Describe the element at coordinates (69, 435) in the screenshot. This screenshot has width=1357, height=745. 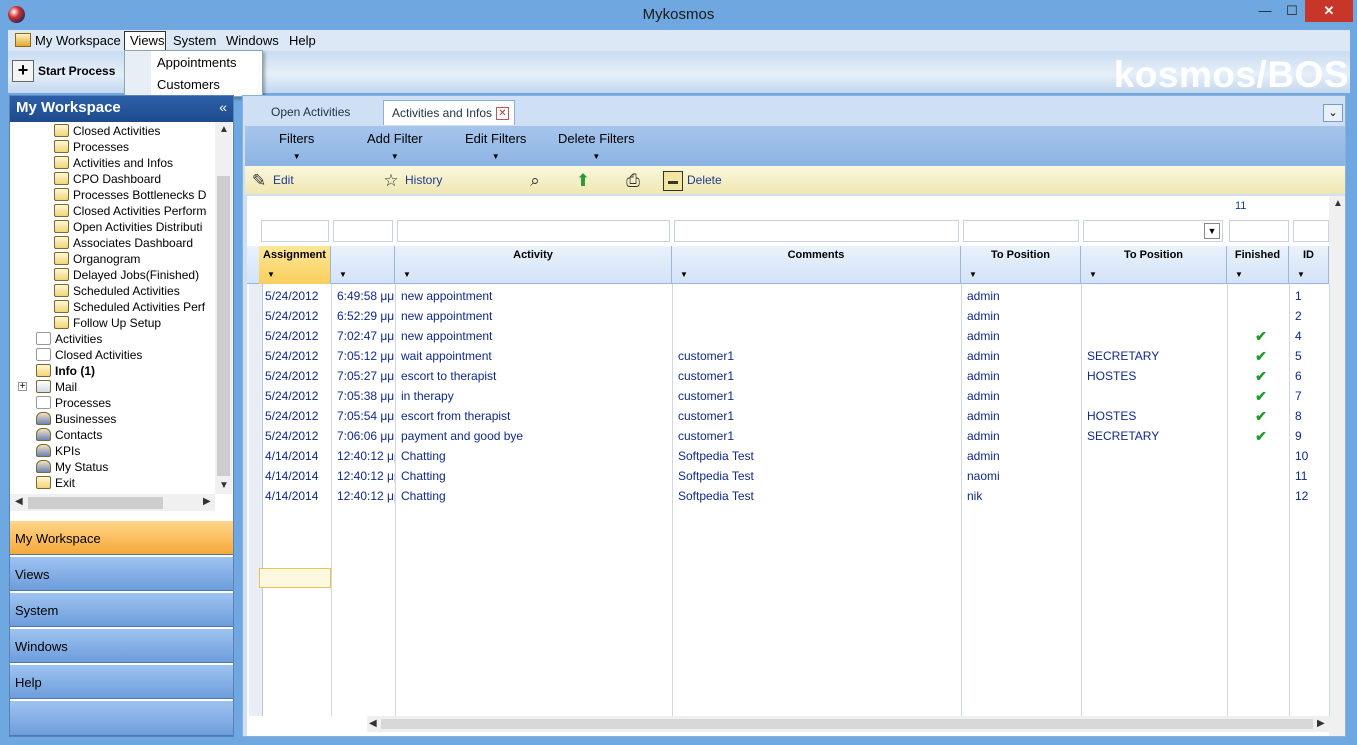
I see `tree-item: Contacts` at that location.